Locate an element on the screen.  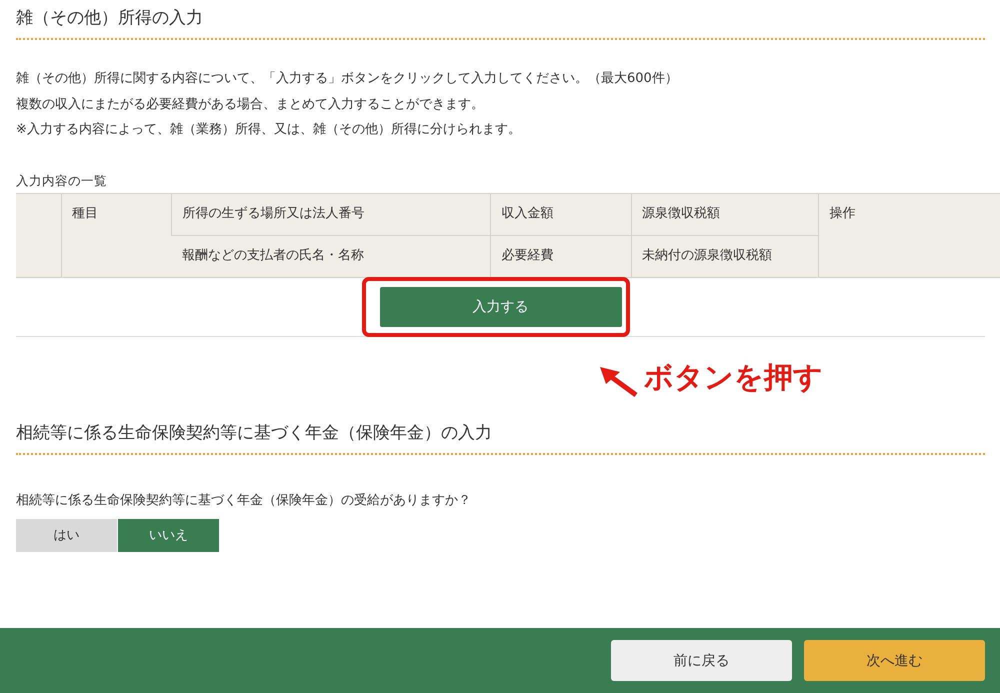
option-button: いいえ is located at coordinates (168, 535).